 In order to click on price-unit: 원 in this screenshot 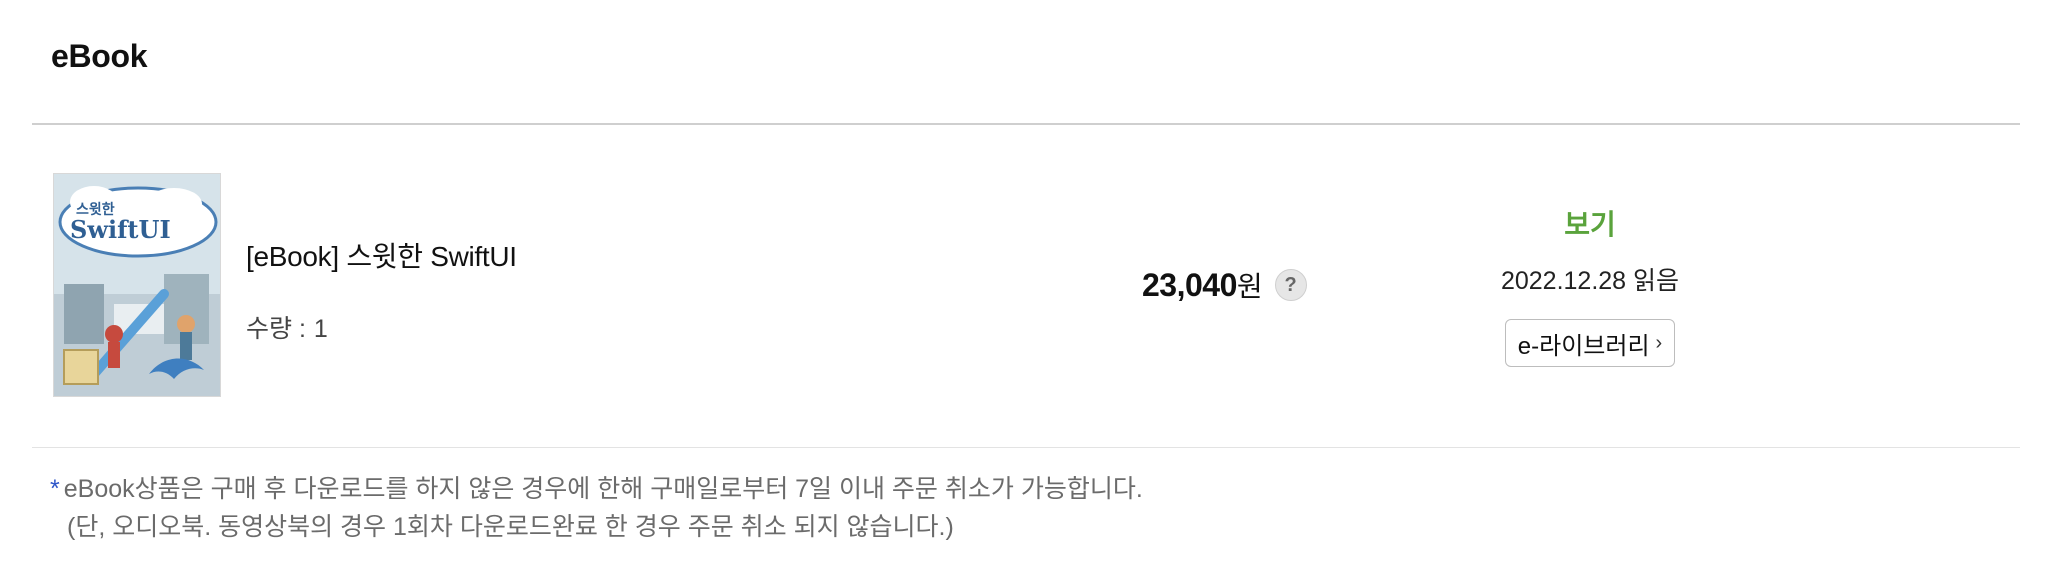, I will do `click(1249, 286)`.